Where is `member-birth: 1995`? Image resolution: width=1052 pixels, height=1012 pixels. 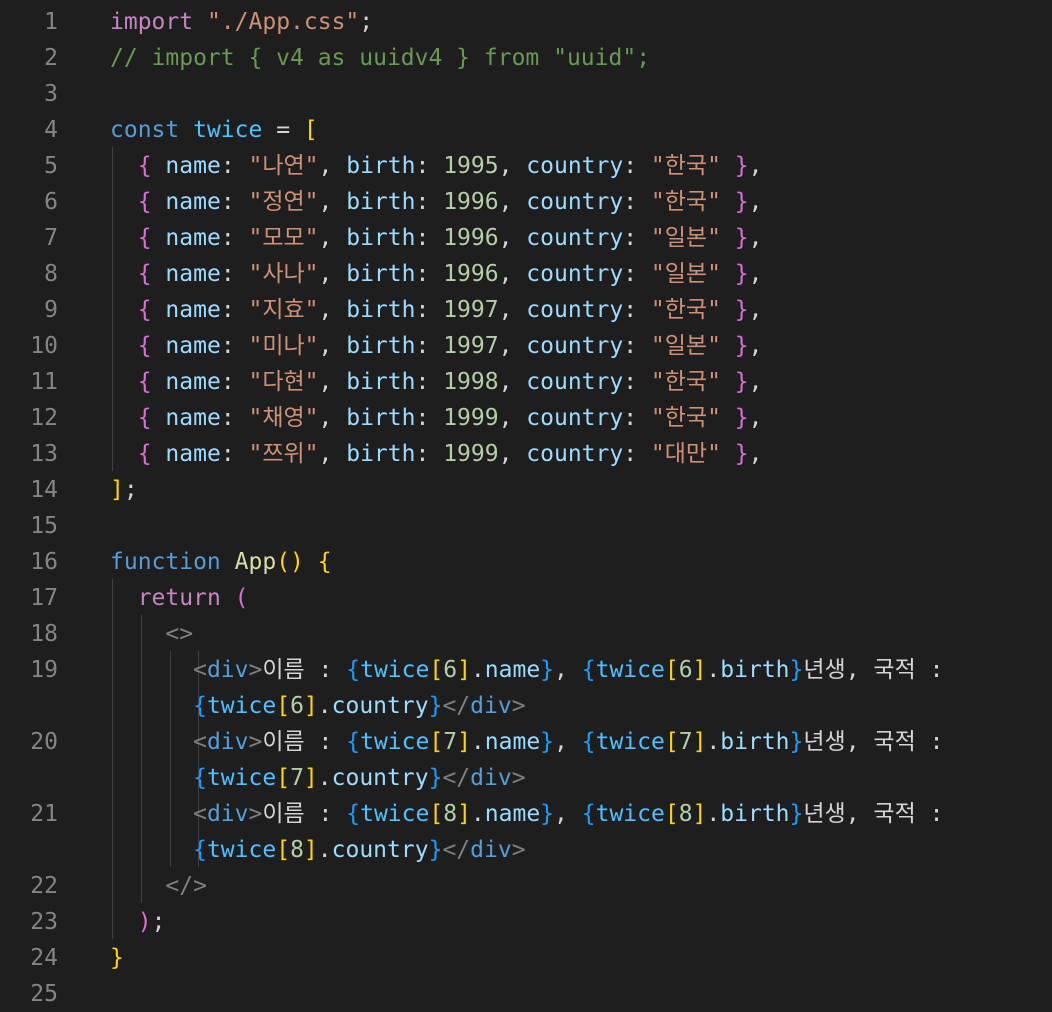
member-birth: 1995 is located at coordinates (471, 166).